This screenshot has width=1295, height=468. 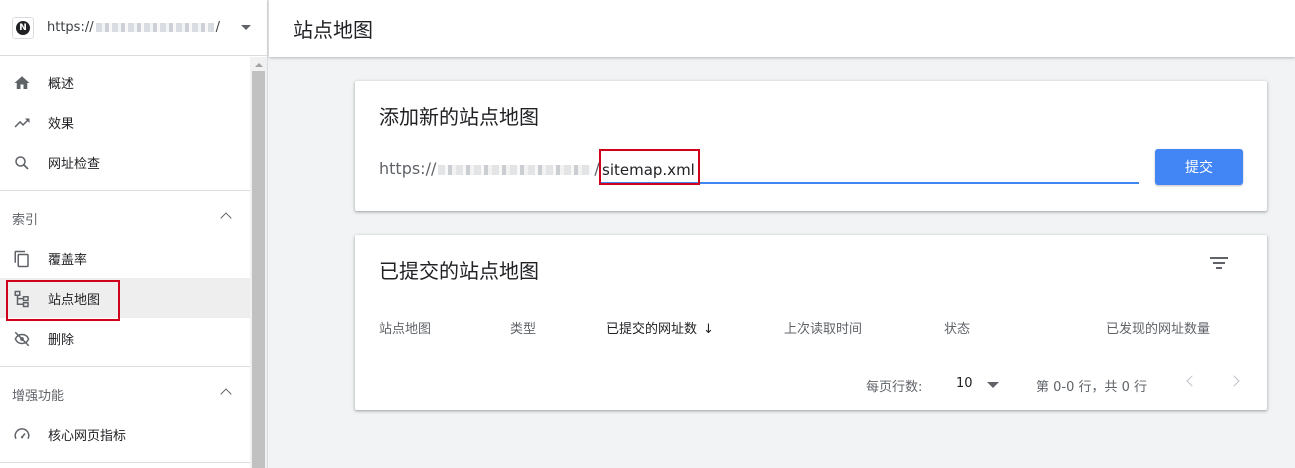 What do you see at coordinates (459, 271) in the screenshot?
I see `submitted-sitemaps-title: 已提交的站点地图` at bounding box center [459, 271].